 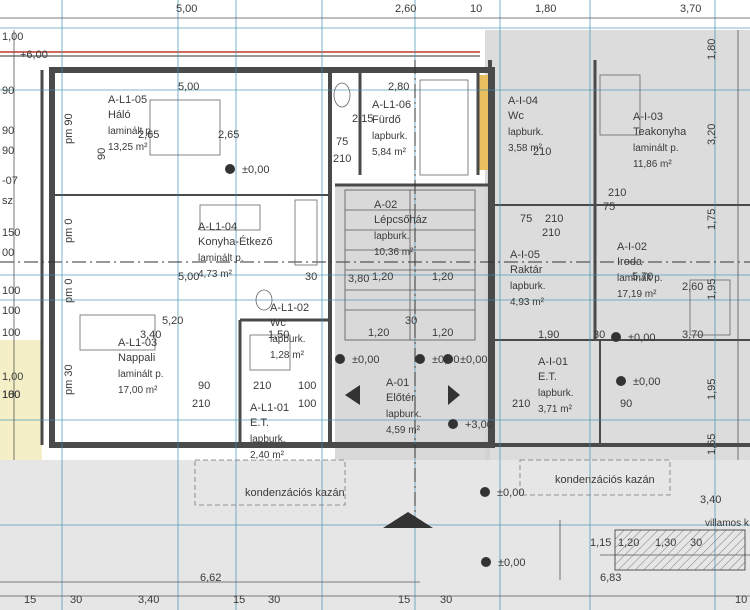 What do you see at coordinates (10, 181) in the screenshot?
I see `left-dim-label: -07` at bounding box center [10, 181].